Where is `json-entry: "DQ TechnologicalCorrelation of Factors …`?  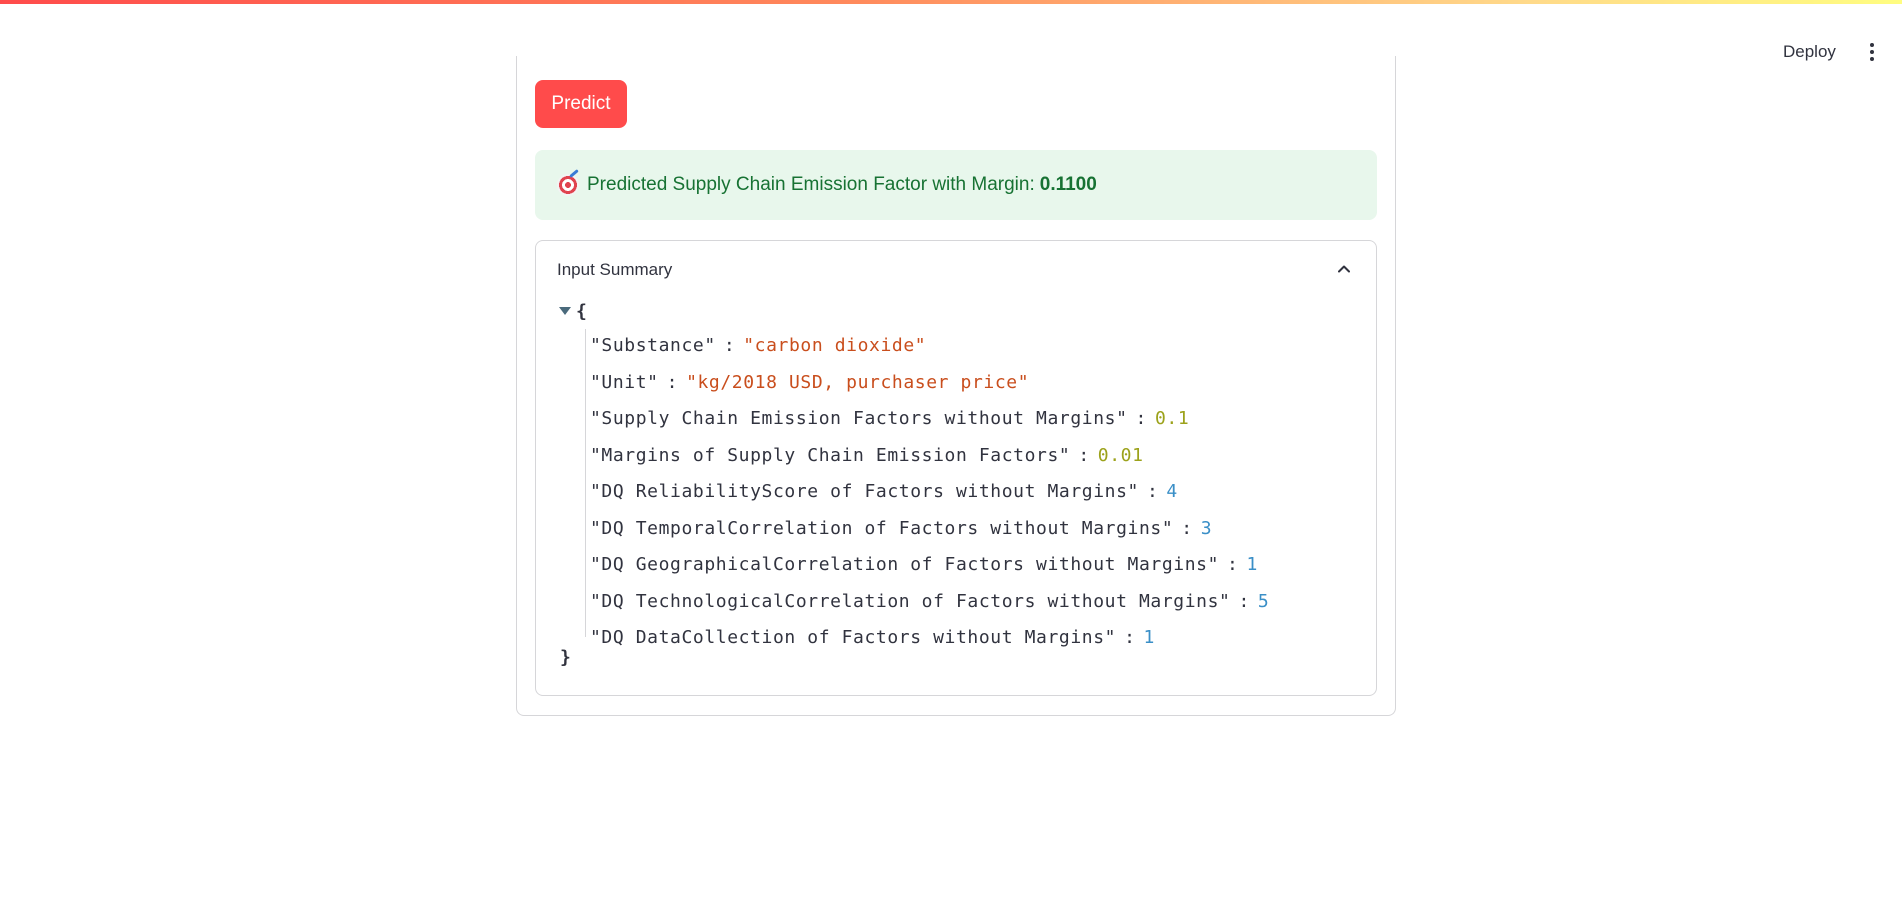
json-entry: "DQ TechnologicalCorrelation of Factors … is located at coordinates (929, 604).